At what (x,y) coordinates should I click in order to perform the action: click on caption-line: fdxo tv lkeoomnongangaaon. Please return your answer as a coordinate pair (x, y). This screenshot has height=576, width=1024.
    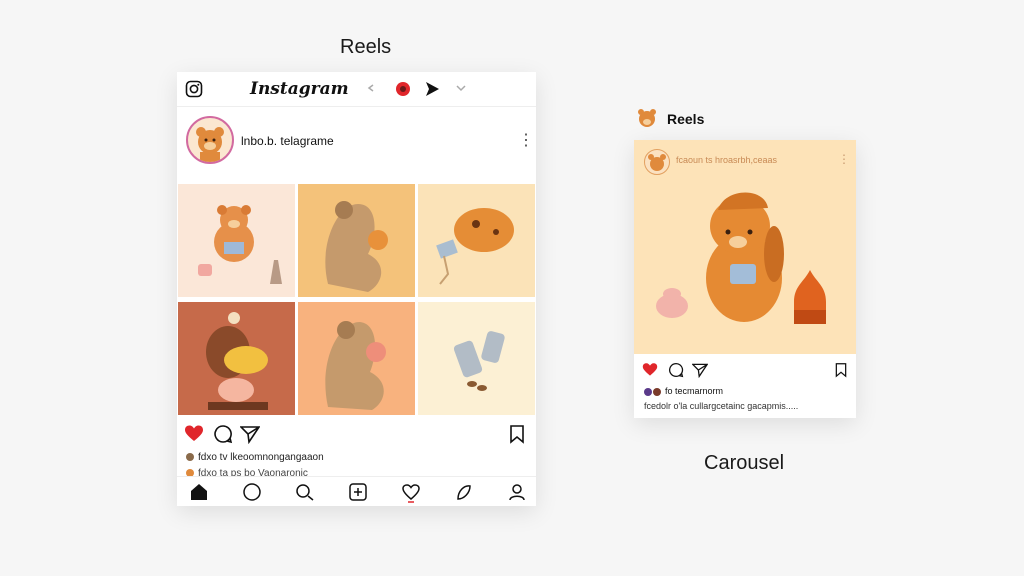
    Looking at the image, I should click on (255, 457).